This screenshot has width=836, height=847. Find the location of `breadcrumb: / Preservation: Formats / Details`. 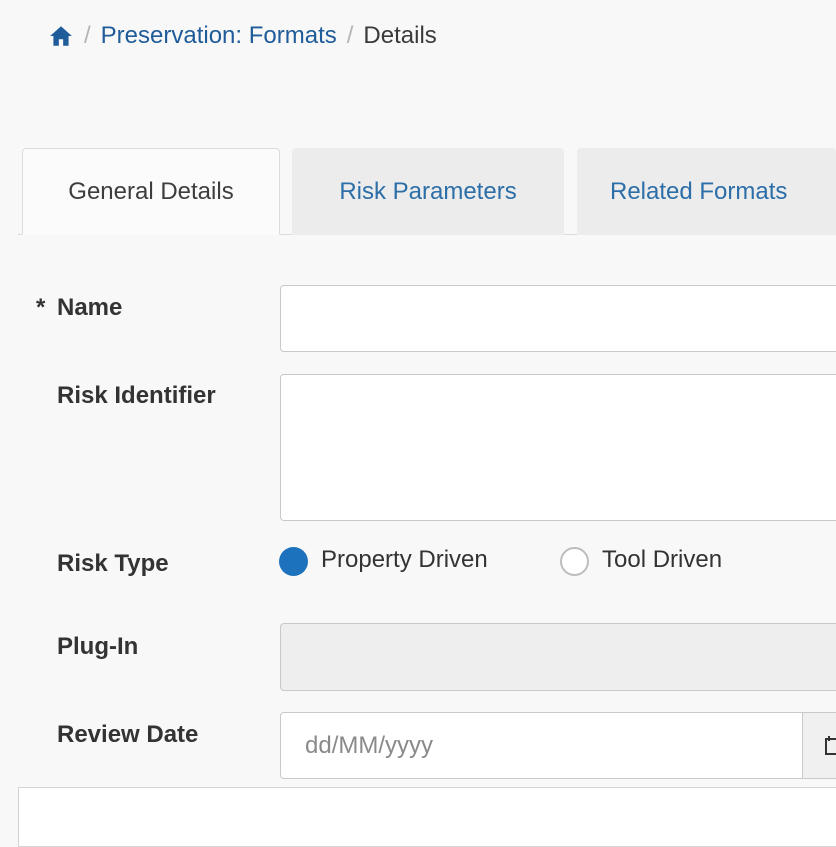

breadcrumb: / Preservation: Formats / Details is located at coordinates (242, 36).